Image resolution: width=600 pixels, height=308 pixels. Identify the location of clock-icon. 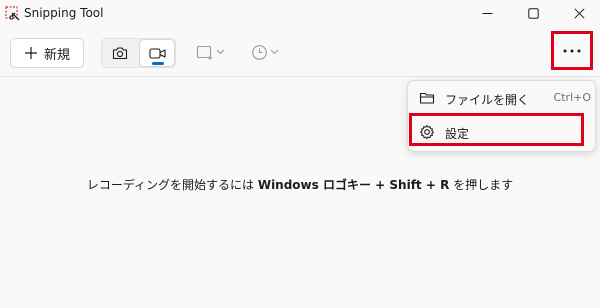
(259, 52).